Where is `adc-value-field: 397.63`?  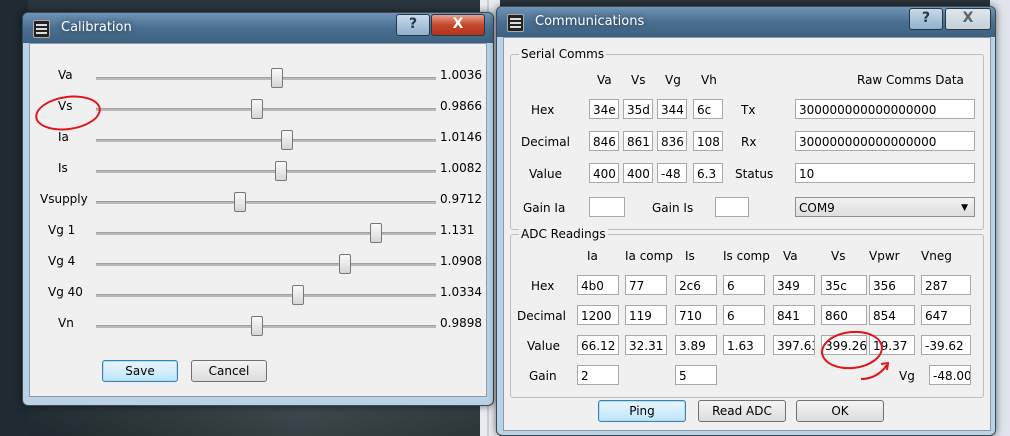
adc-value-field: 397.63 is located at coordinates (794, 345).